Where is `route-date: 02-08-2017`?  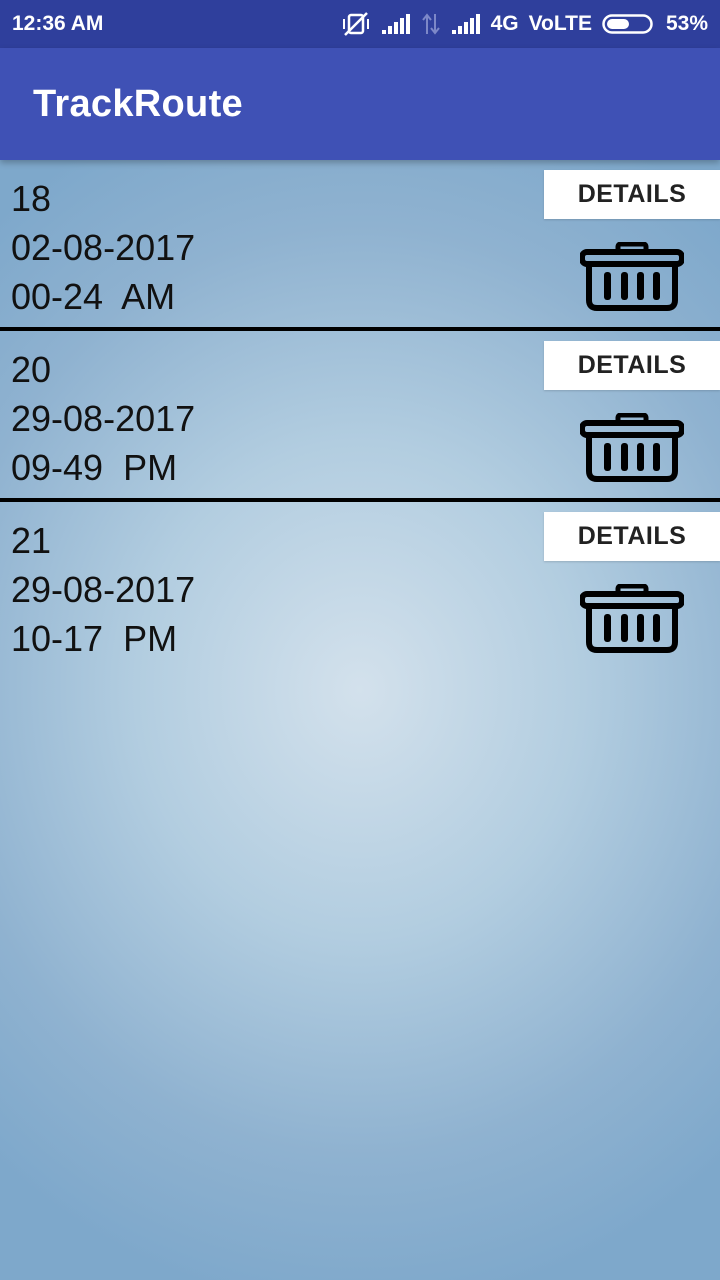
route-date: 02-08-2017 is located at coordinates (103, 247).